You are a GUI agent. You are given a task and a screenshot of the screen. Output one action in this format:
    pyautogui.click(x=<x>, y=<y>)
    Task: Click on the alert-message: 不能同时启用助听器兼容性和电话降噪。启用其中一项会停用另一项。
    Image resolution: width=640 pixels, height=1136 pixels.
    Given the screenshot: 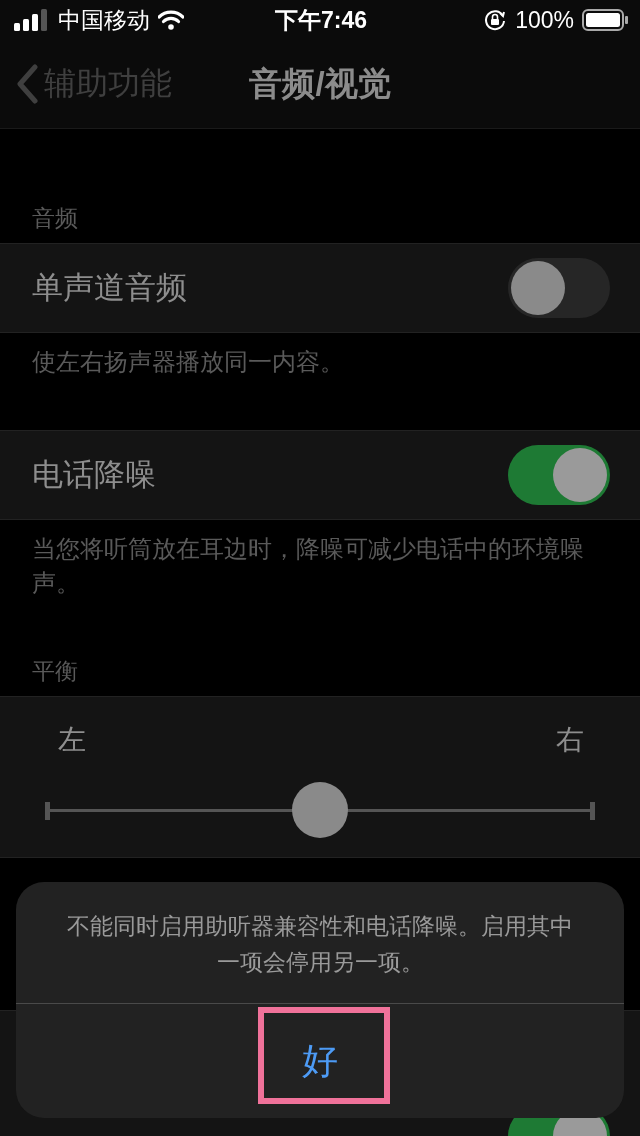 What is the action you would take?
    pyautogui.click(x=320, y=943)
    